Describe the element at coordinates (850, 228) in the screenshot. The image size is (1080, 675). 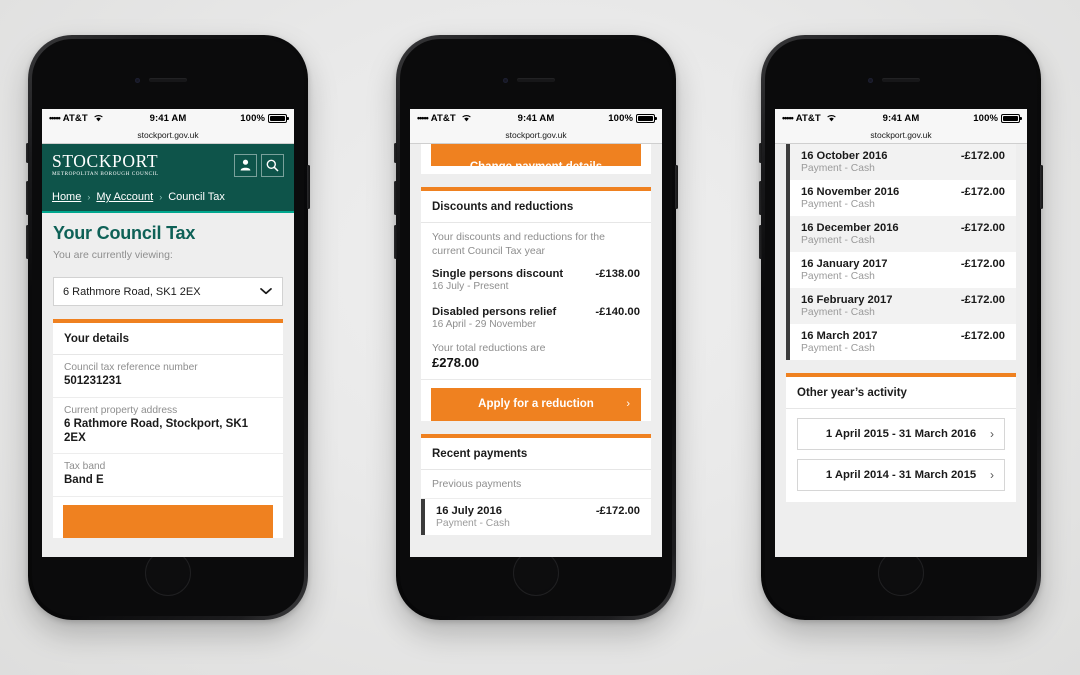
I see `payment-date: 16 December 2016` at that location.